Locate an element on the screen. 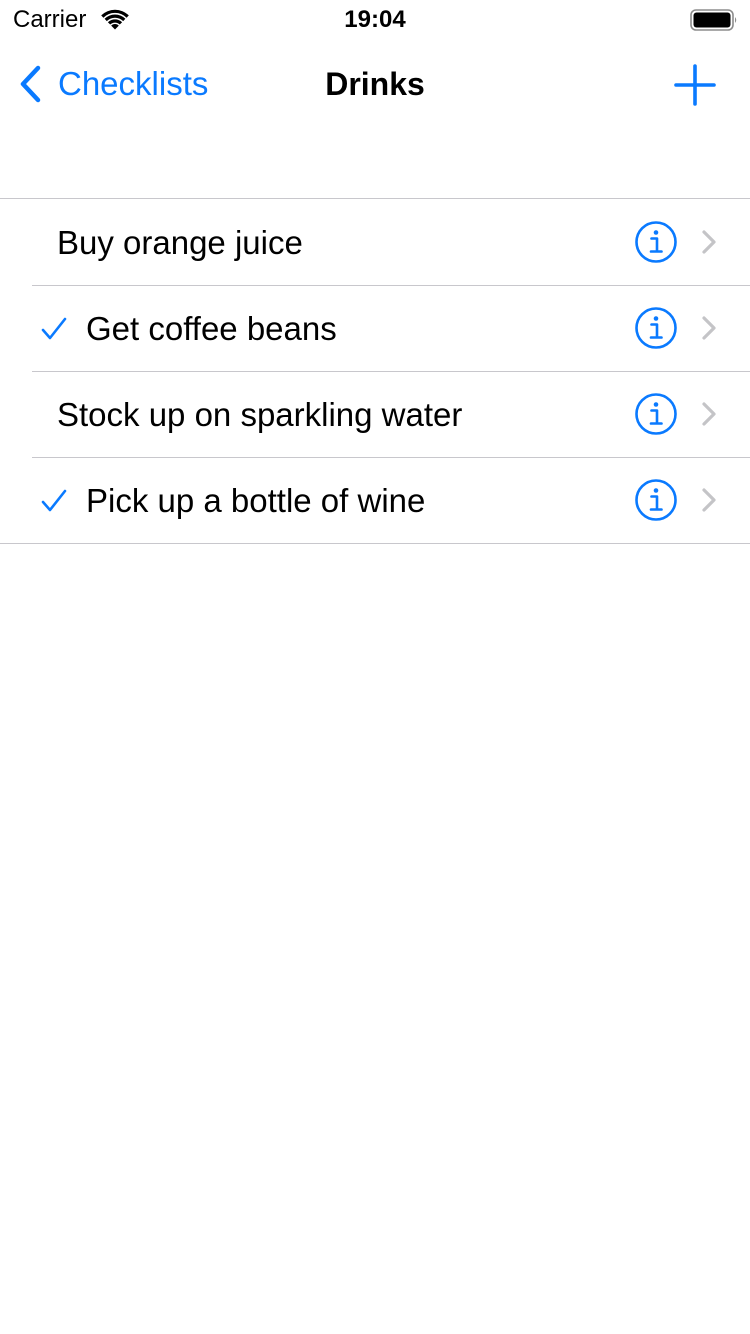 The image size is (750, 1334). list-item: Get coffee beans is located at coordinates (375, 328).